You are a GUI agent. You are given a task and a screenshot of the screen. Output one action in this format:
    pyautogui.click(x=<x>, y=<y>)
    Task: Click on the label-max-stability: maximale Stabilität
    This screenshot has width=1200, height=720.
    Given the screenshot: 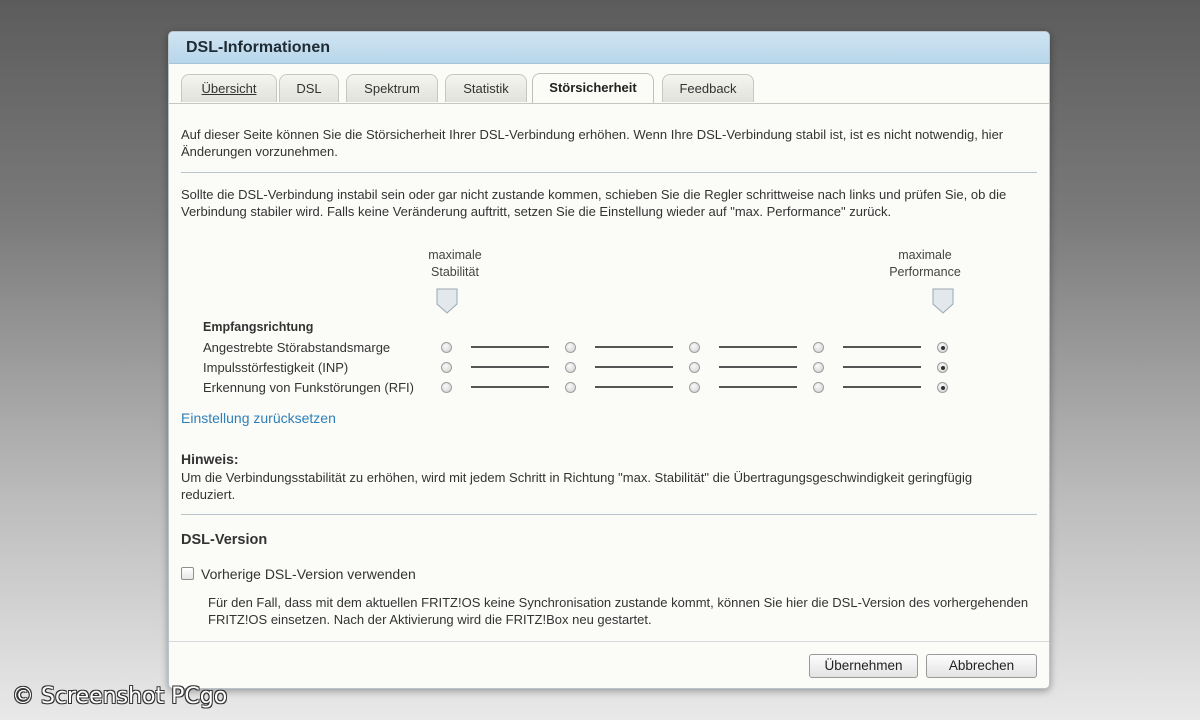 What is the action you would take?
    pyautogui.click(x=455, y=264)
    